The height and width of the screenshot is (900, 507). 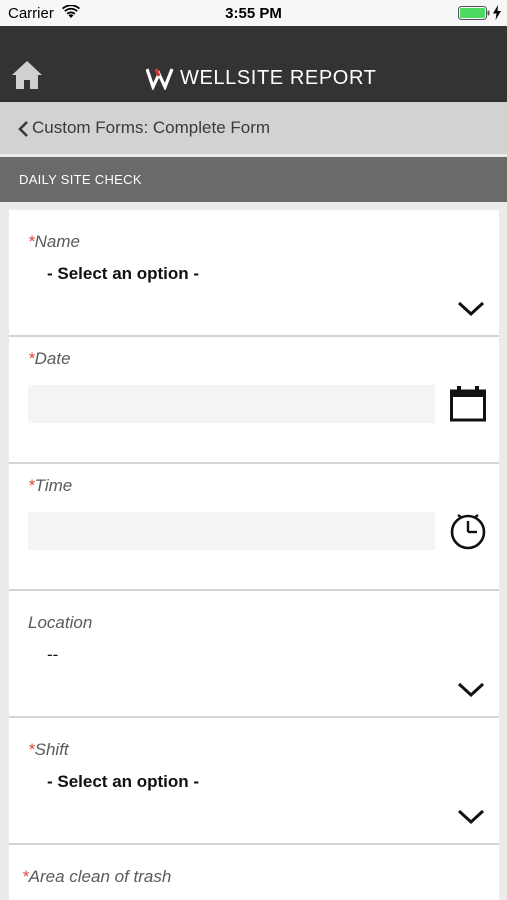 I want to click on field-label-text: Time, so click(x=53, y=485).